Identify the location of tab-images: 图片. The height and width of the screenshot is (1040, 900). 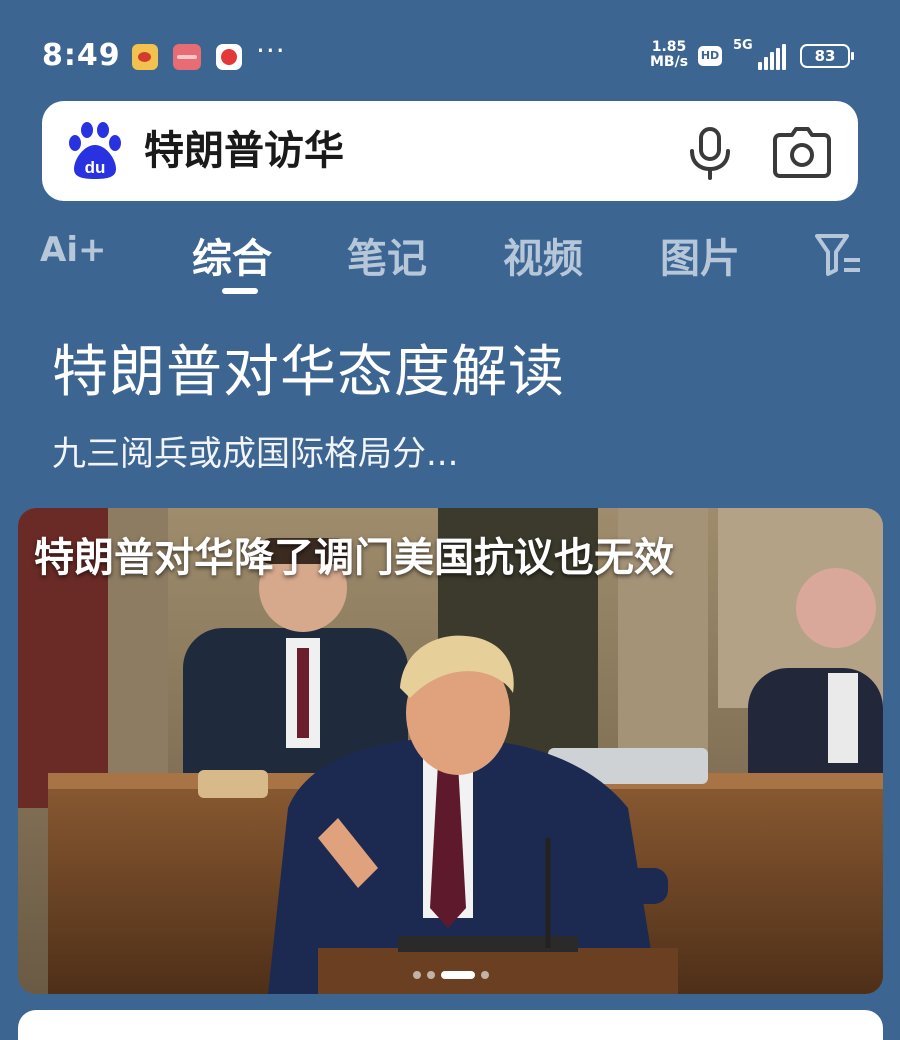
(700, 255).